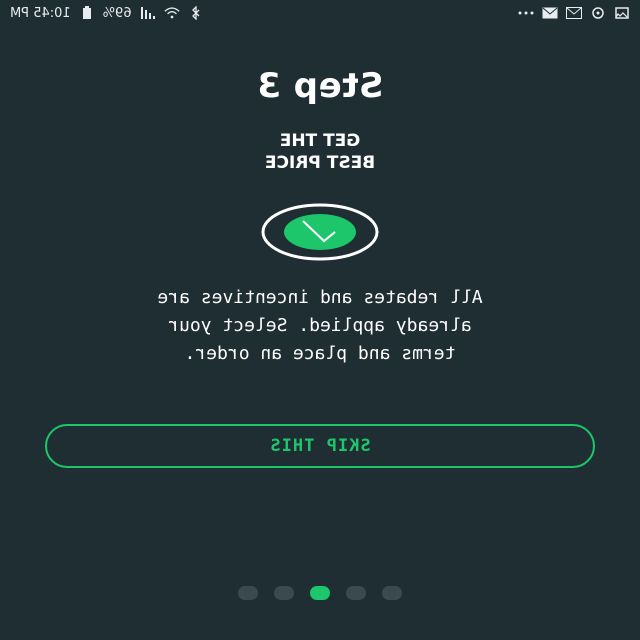  I want to click on sync-icon, so click(598, 13).